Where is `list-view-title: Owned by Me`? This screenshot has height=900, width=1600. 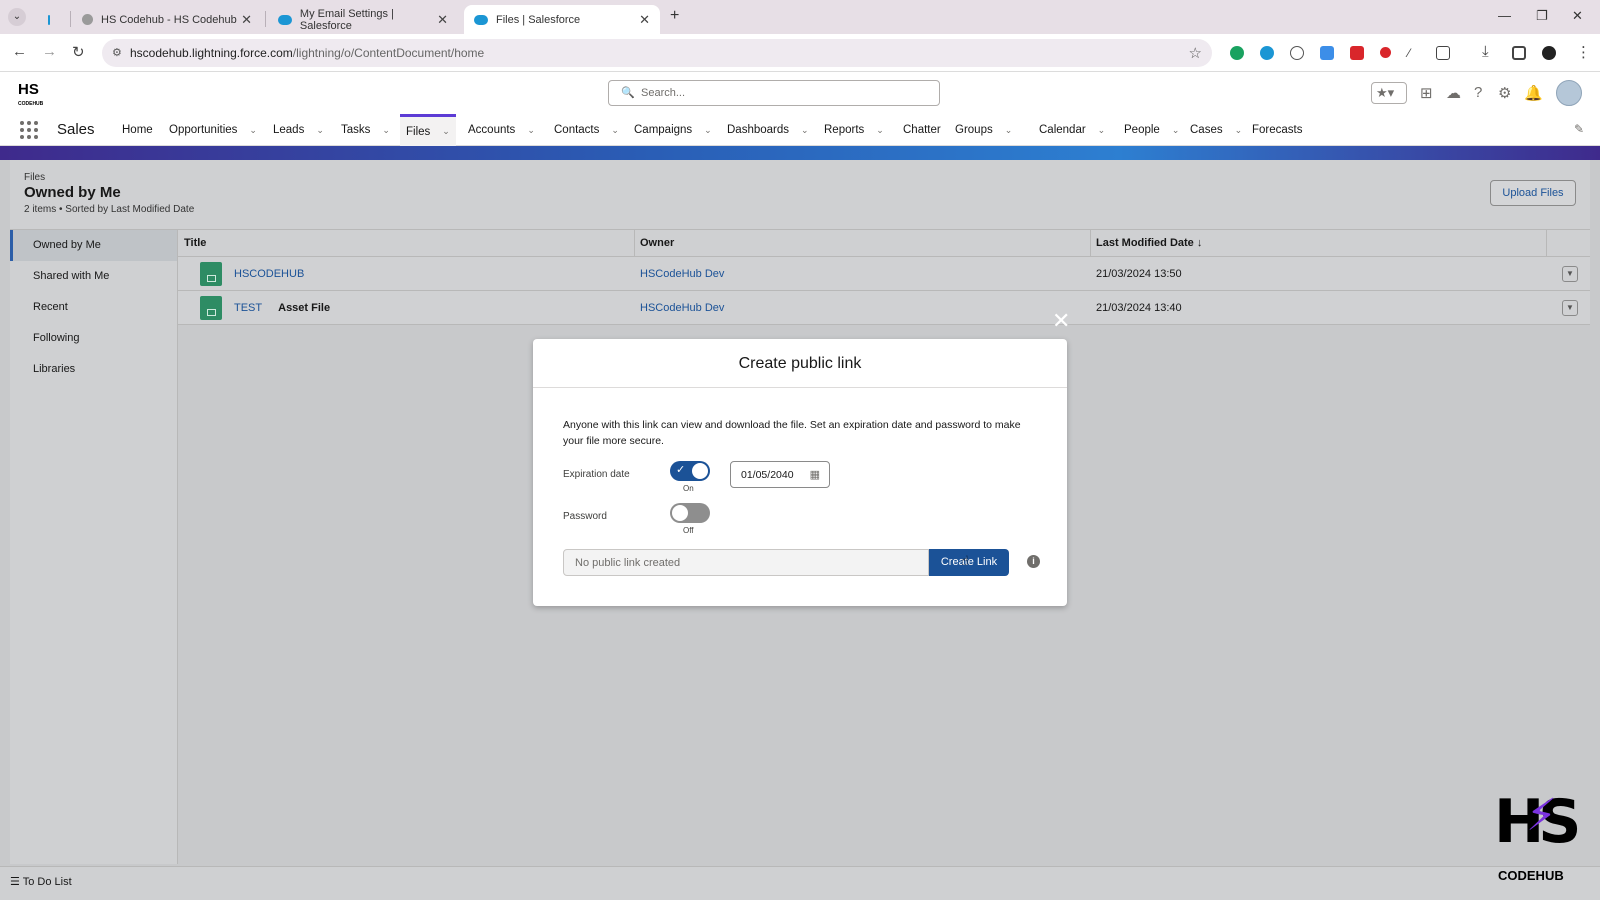 list-view-title: Owned by Me is located at coordinates (72, 192).